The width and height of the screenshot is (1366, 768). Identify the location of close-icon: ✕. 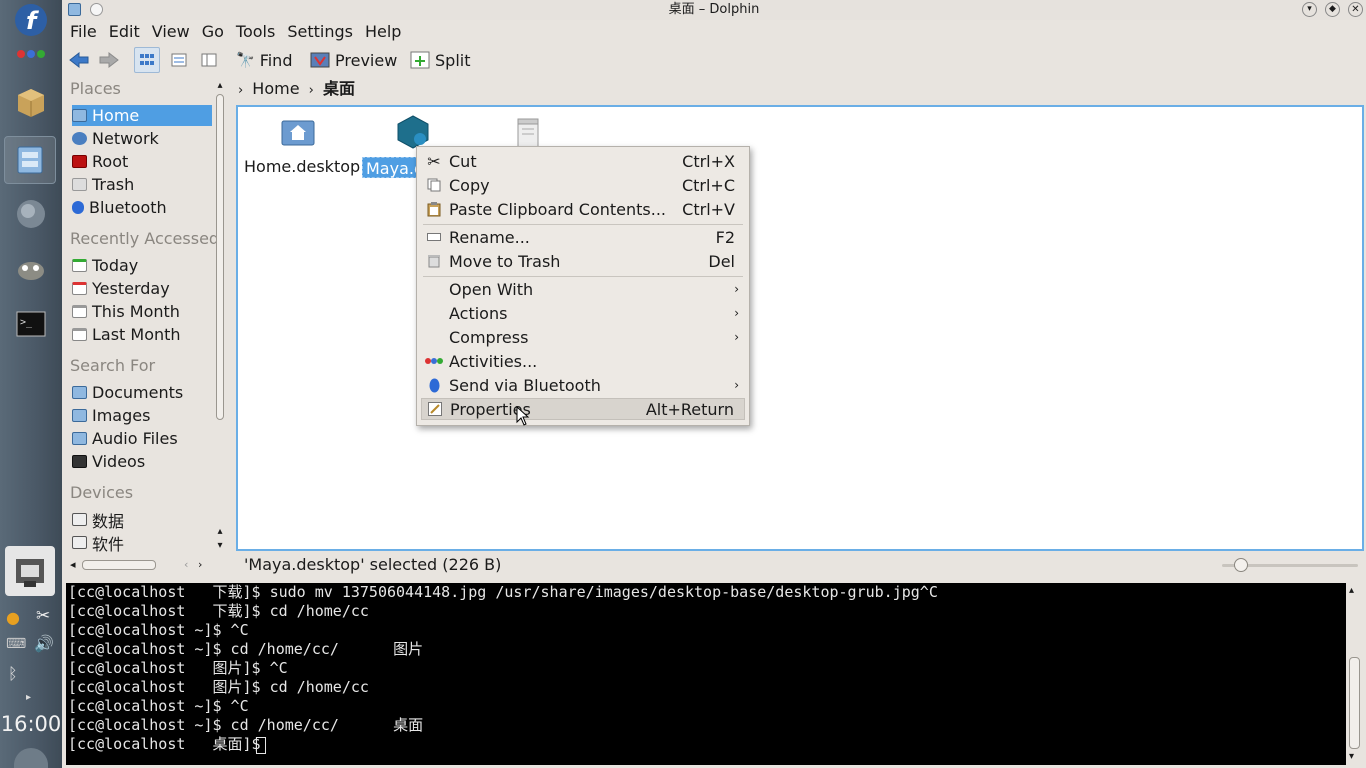
(1355, 9).